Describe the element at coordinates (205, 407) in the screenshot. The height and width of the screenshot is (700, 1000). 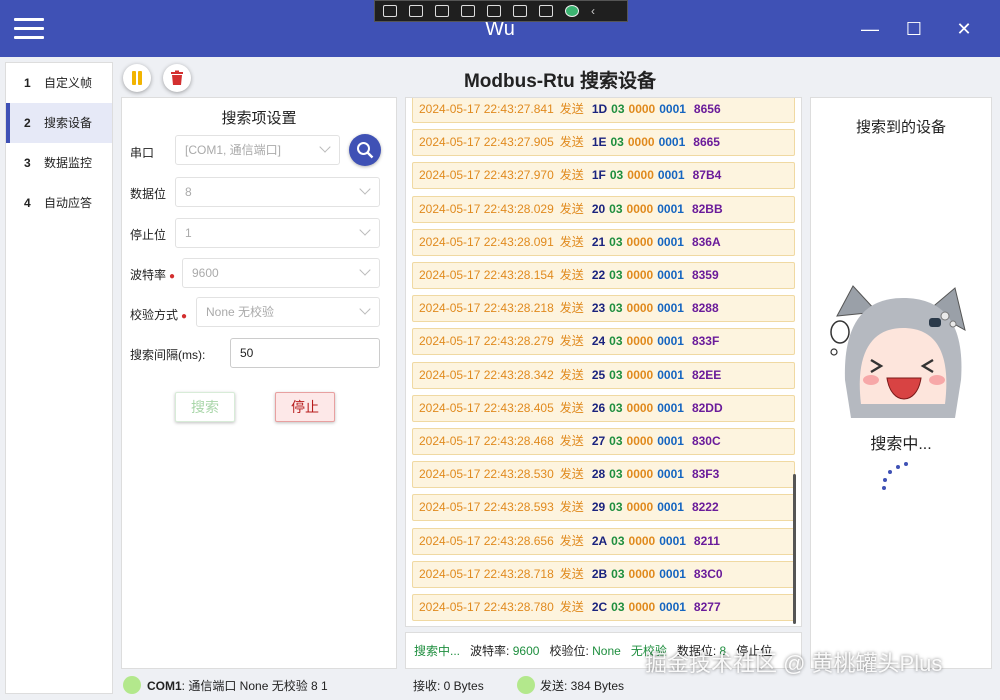
I see `search-button: 搜索` at that location.